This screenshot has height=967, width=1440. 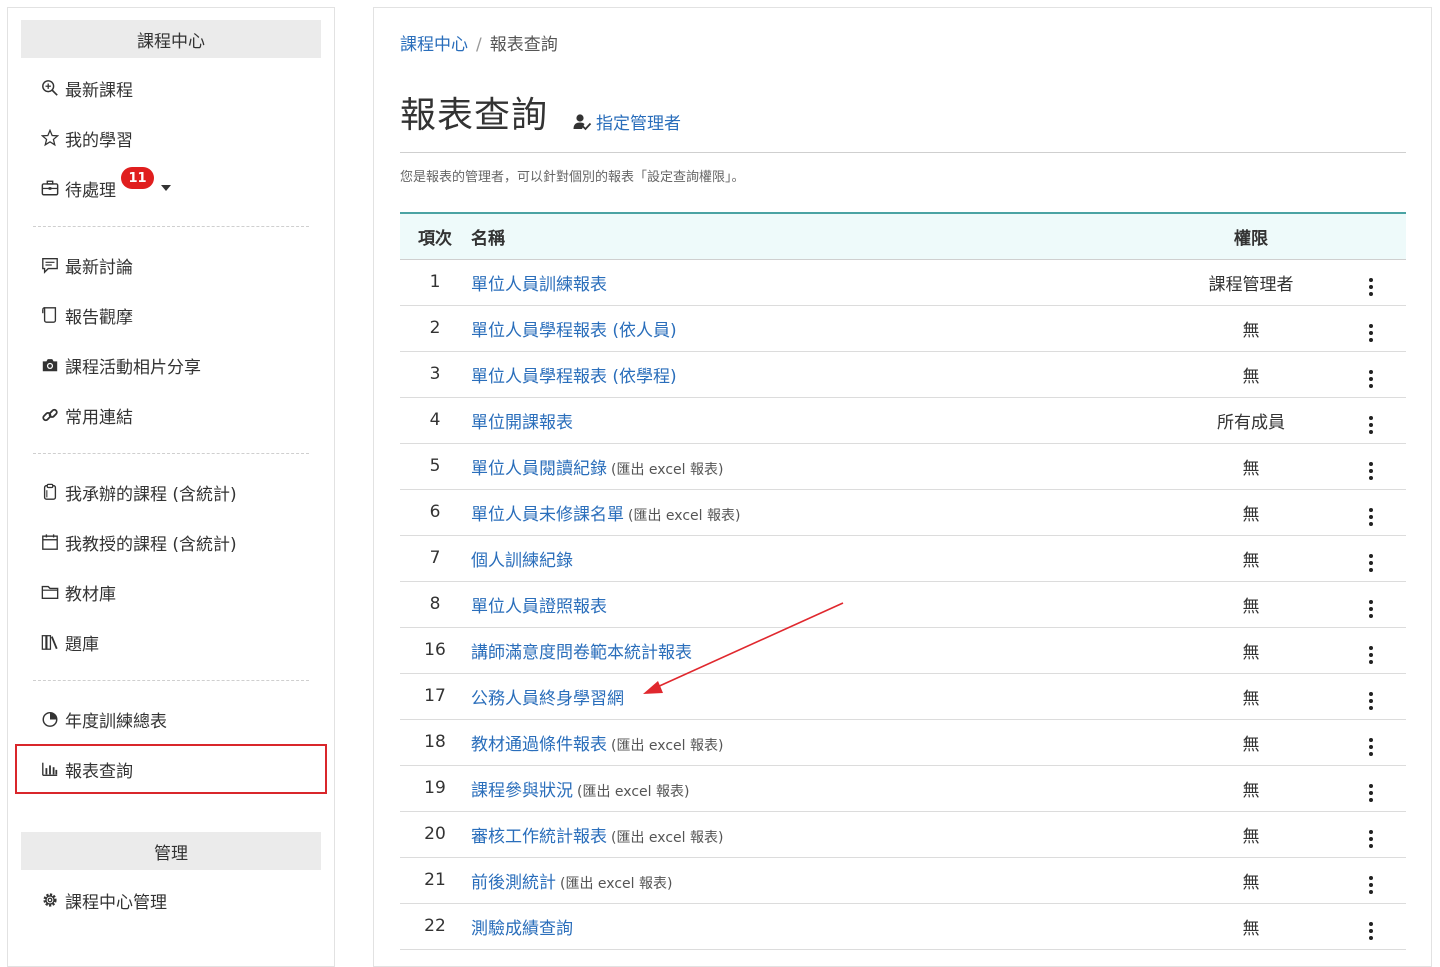 I want to click on column-header-permission: 權限, so click(x=1251, y=236).